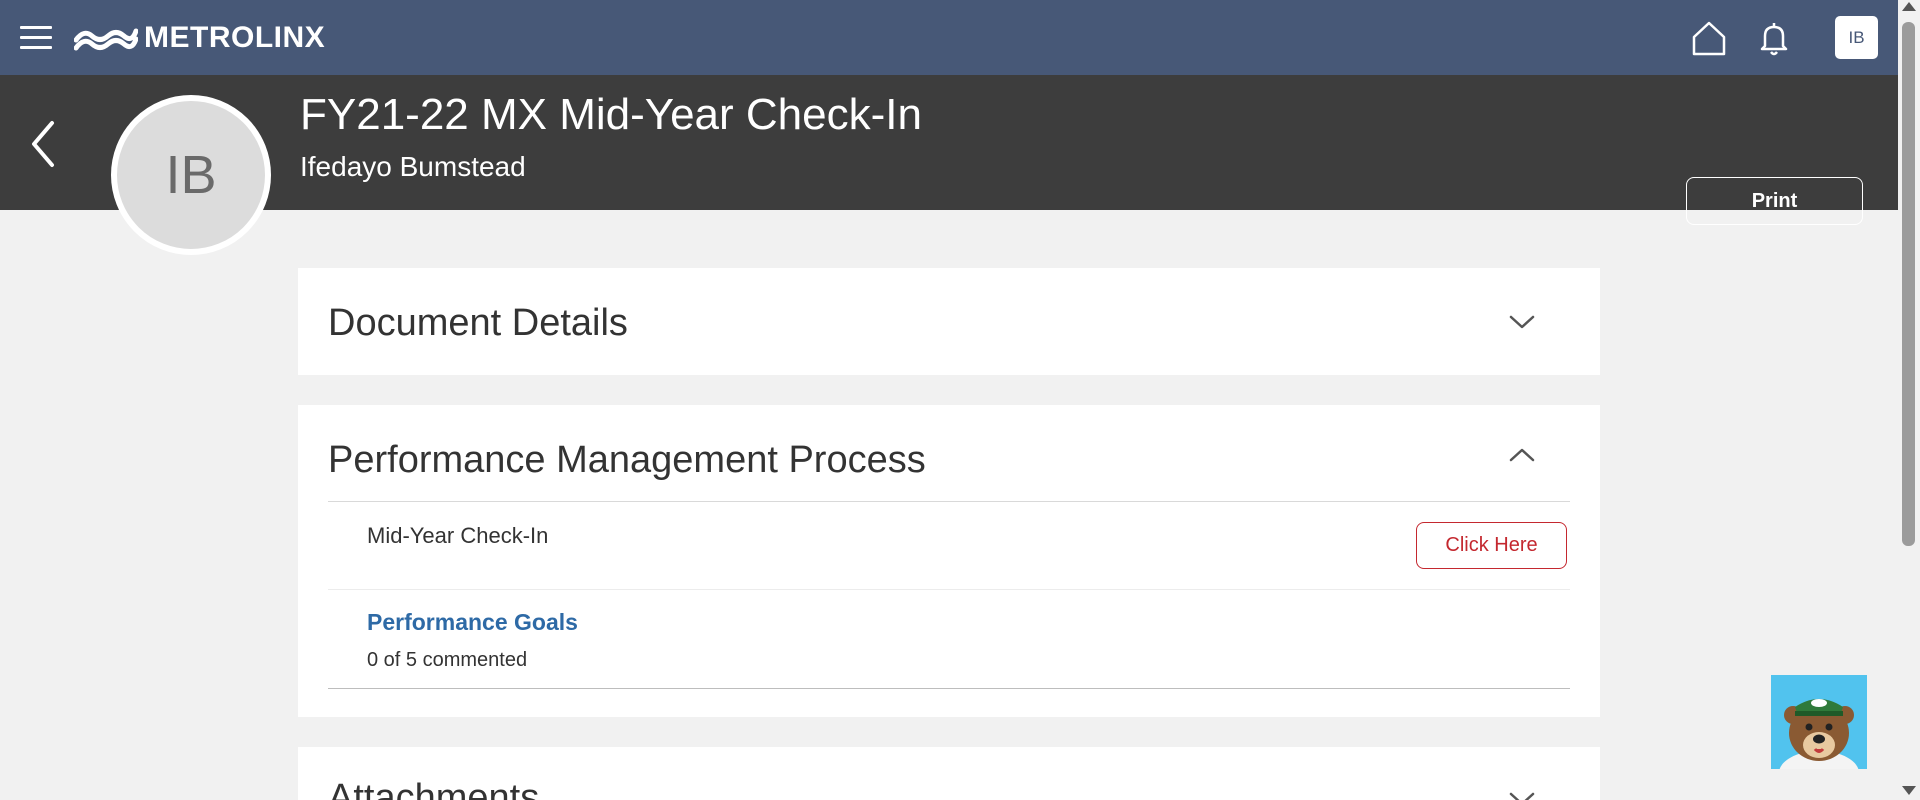  Describe the element at coordinates (434, 788) in the screenshot. I see `section-title: Attachments` at that location.